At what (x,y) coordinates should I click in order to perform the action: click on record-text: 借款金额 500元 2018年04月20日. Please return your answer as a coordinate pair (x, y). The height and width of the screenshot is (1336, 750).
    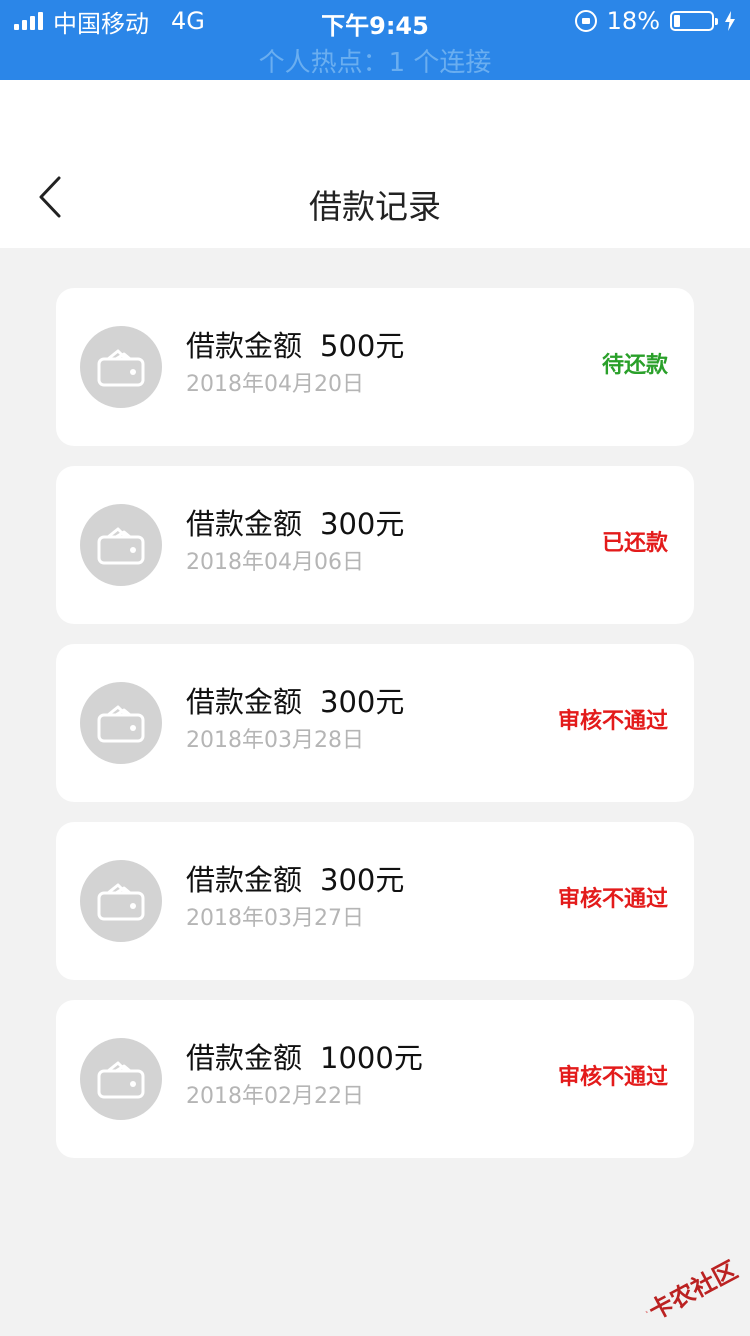
    Looking at the image, I should click on (295, 364).